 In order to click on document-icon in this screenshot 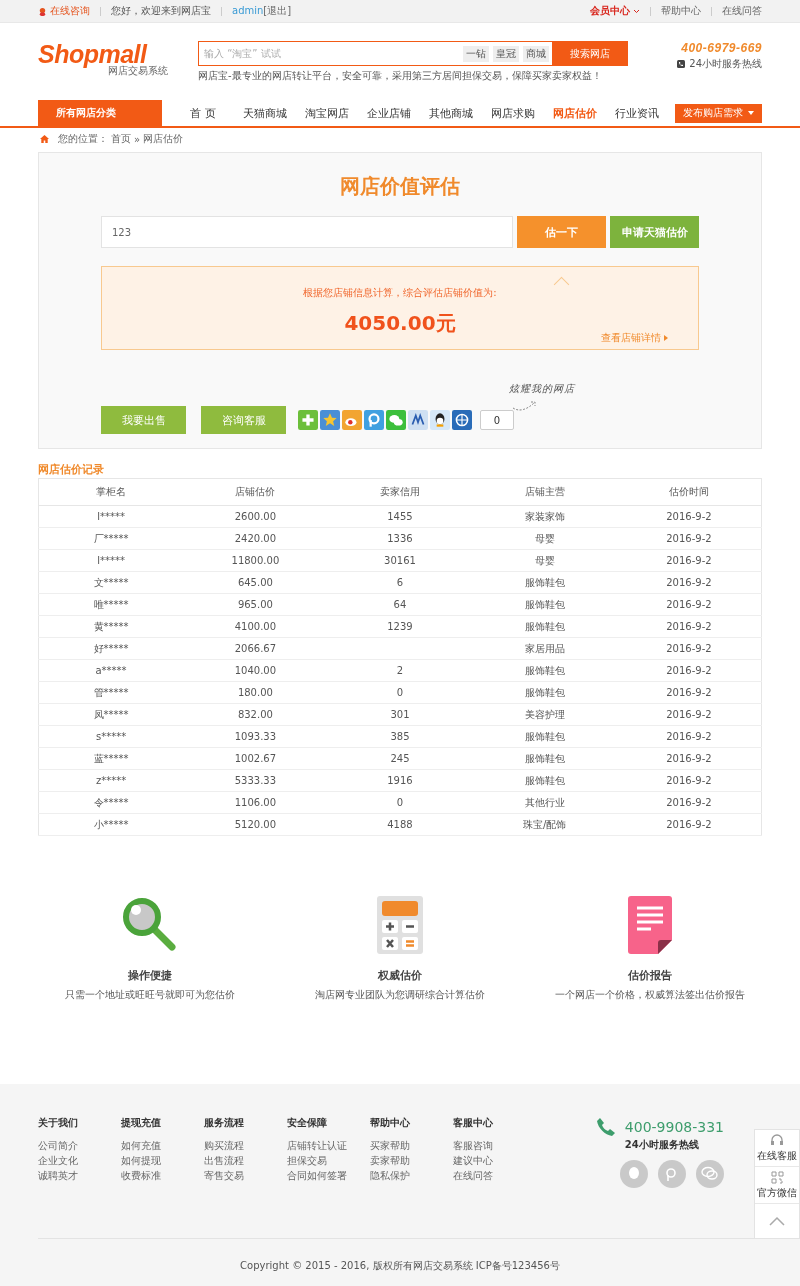, I will do `click(650, 925)`.